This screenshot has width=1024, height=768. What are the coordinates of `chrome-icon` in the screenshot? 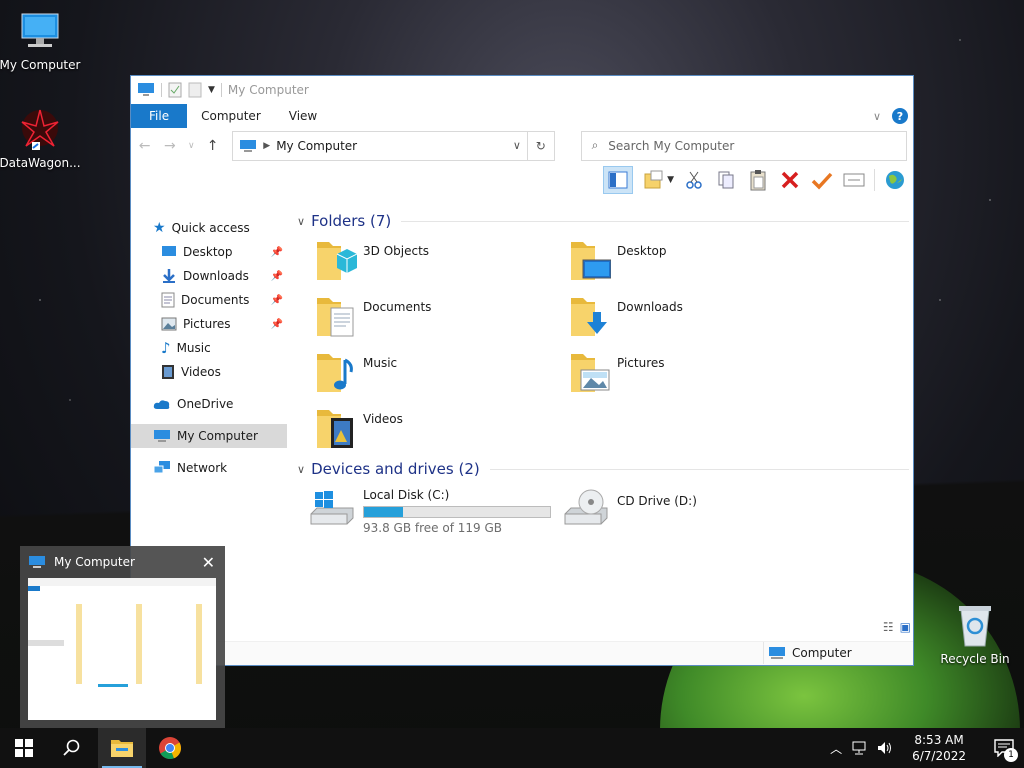 It's located at (170, 748).